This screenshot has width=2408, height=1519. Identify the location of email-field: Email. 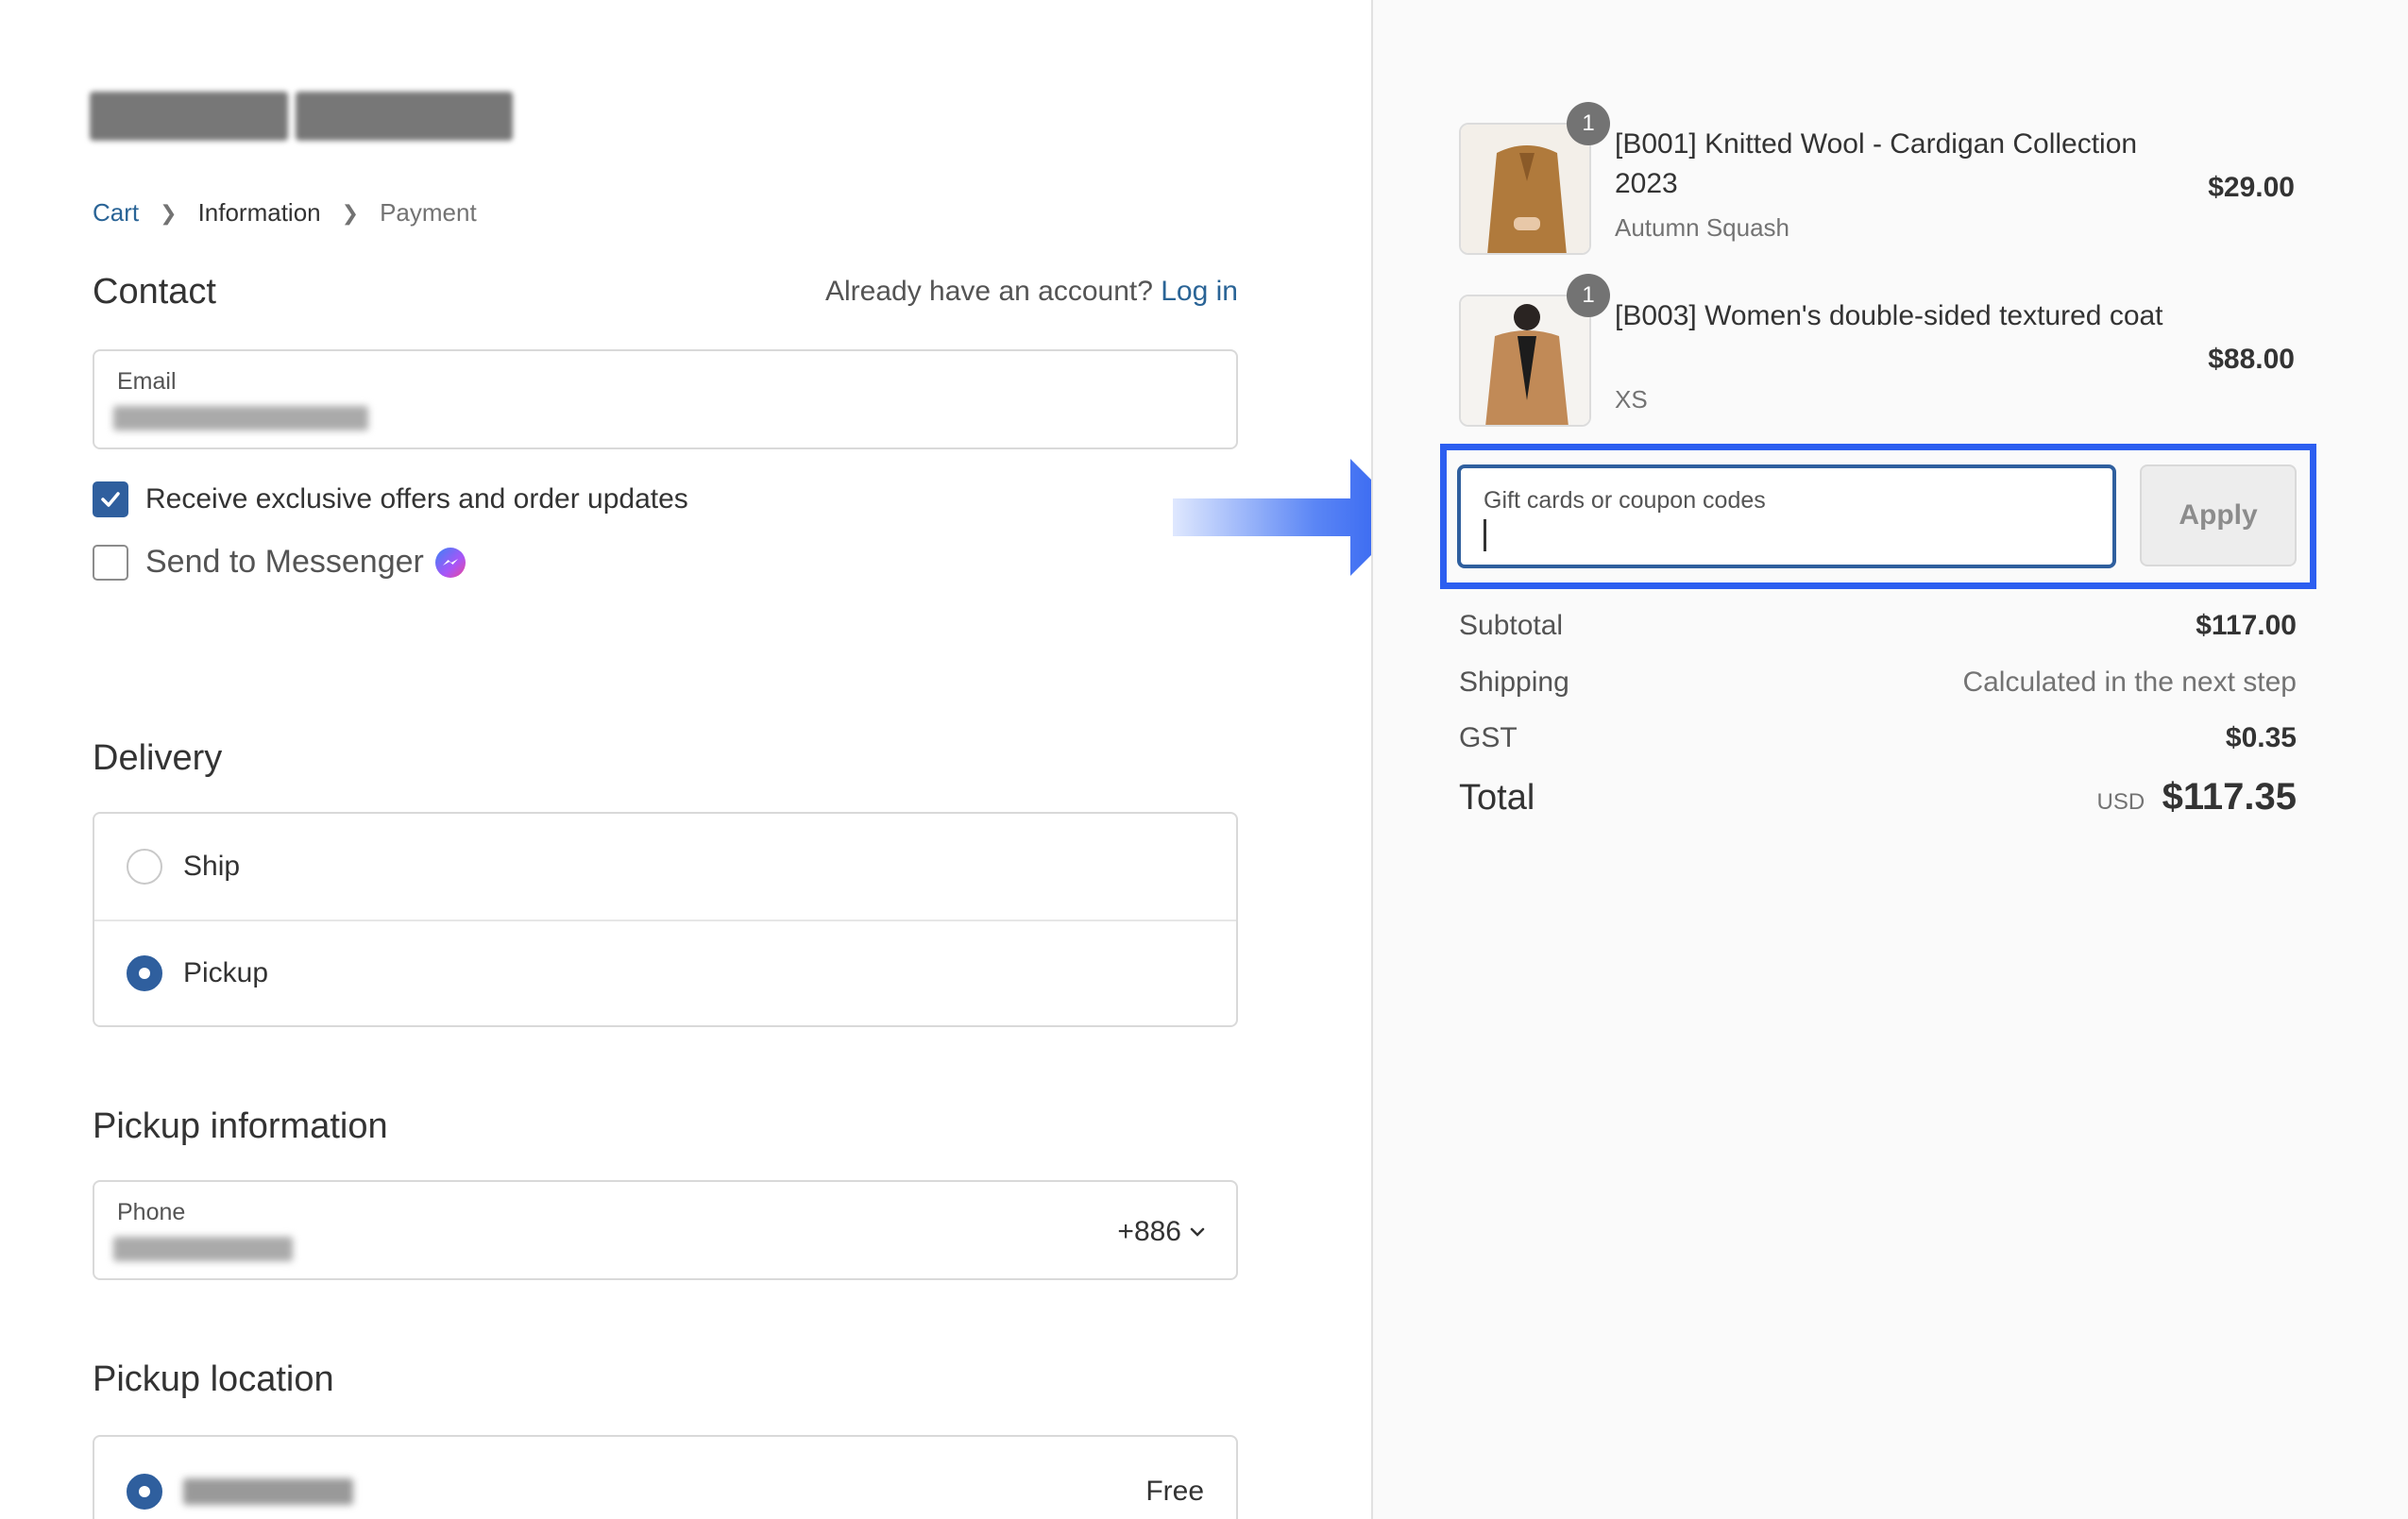
(665, 399).